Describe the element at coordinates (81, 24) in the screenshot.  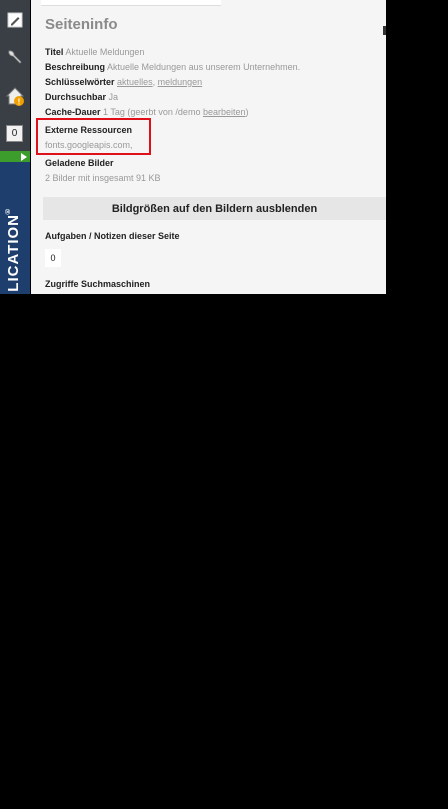
I see `page-title: Seiteninfo` at that location.